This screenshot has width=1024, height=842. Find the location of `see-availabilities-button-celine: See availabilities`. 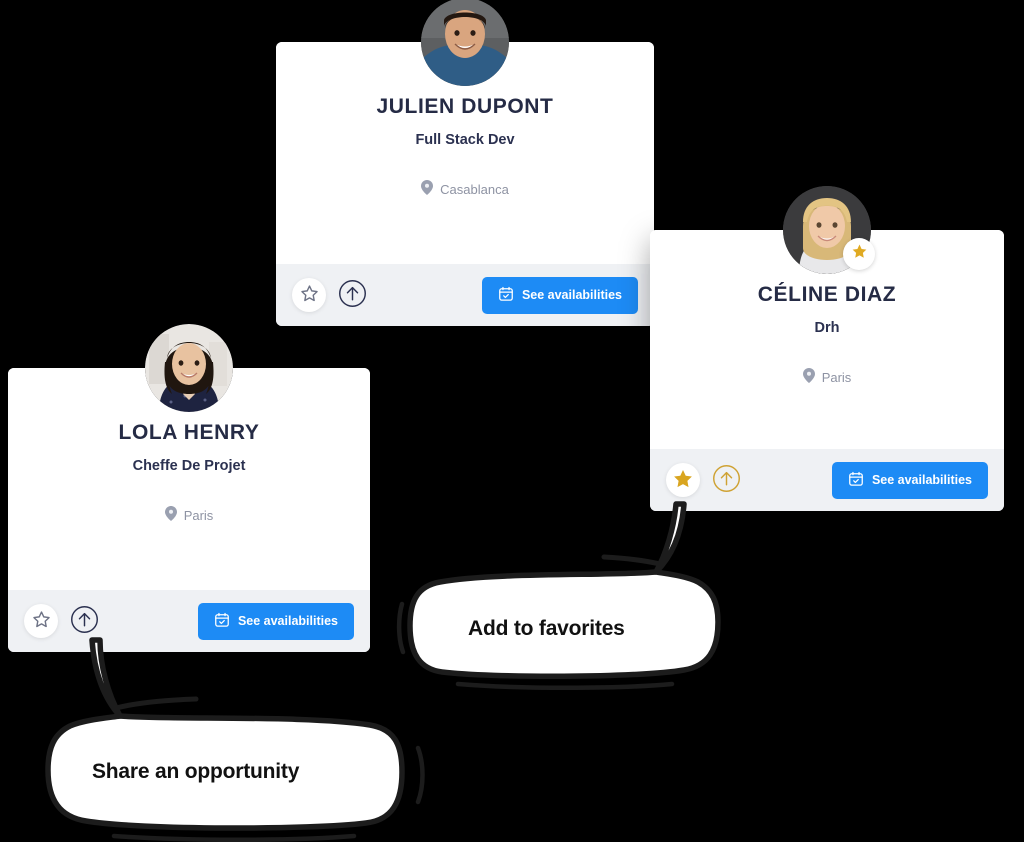

see-availabilities-button-celine: See availabilities is located at coordinates (909, 480).